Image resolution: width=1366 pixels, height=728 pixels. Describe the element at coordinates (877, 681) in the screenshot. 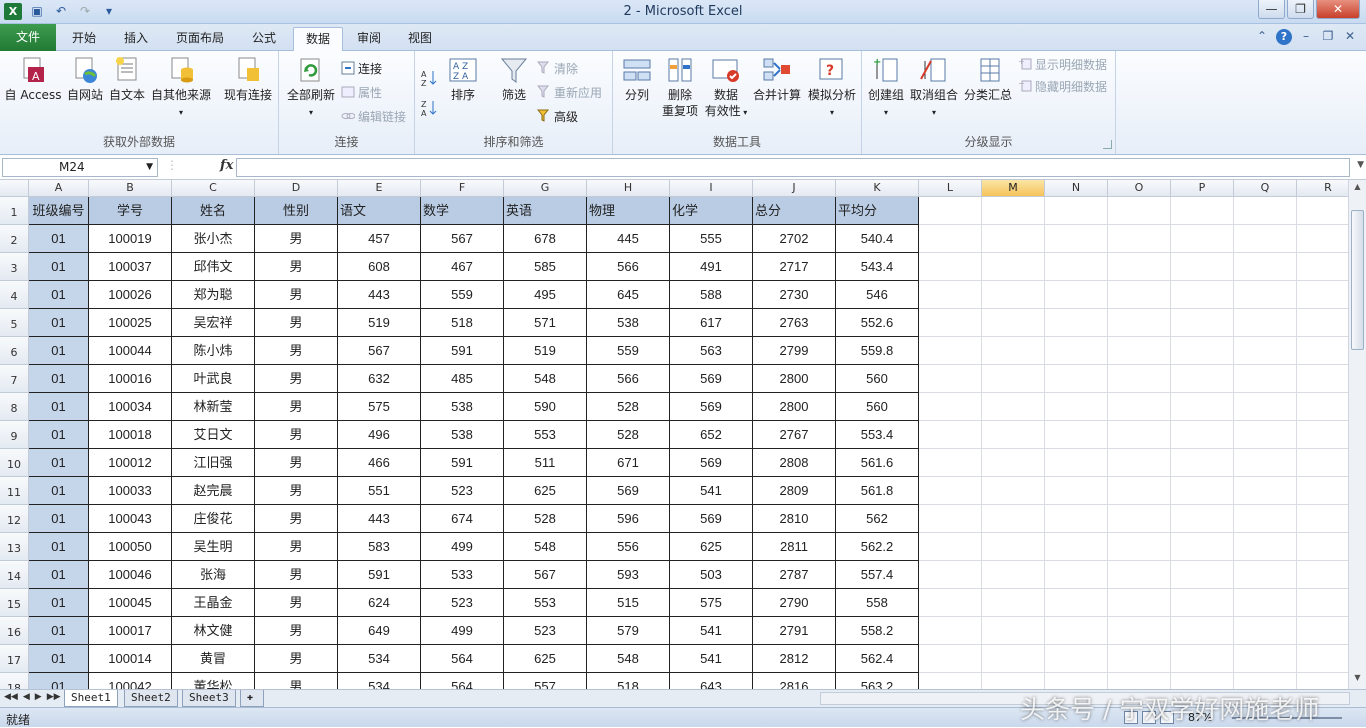

I see `table-cell: 563.2` at that location.